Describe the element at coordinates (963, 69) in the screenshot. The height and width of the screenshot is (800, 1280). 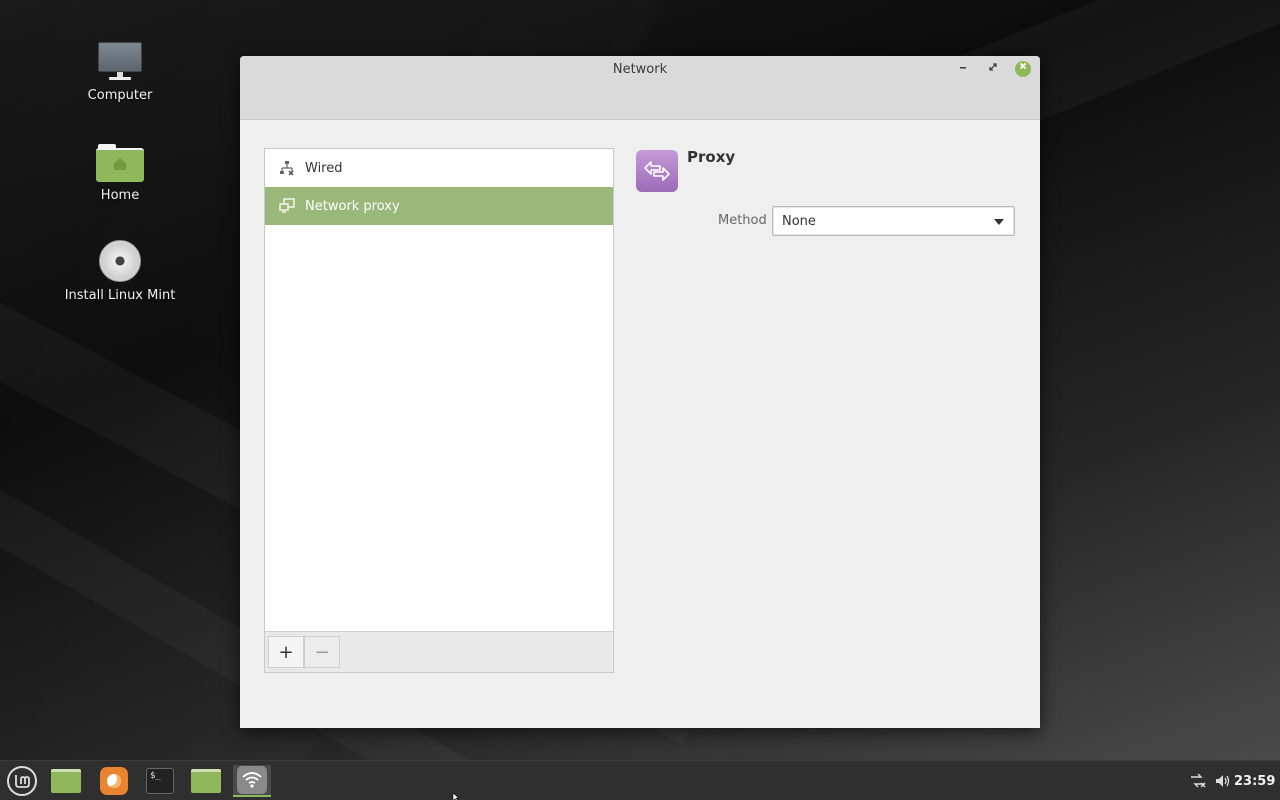
I see `minimize-icon` at that location.